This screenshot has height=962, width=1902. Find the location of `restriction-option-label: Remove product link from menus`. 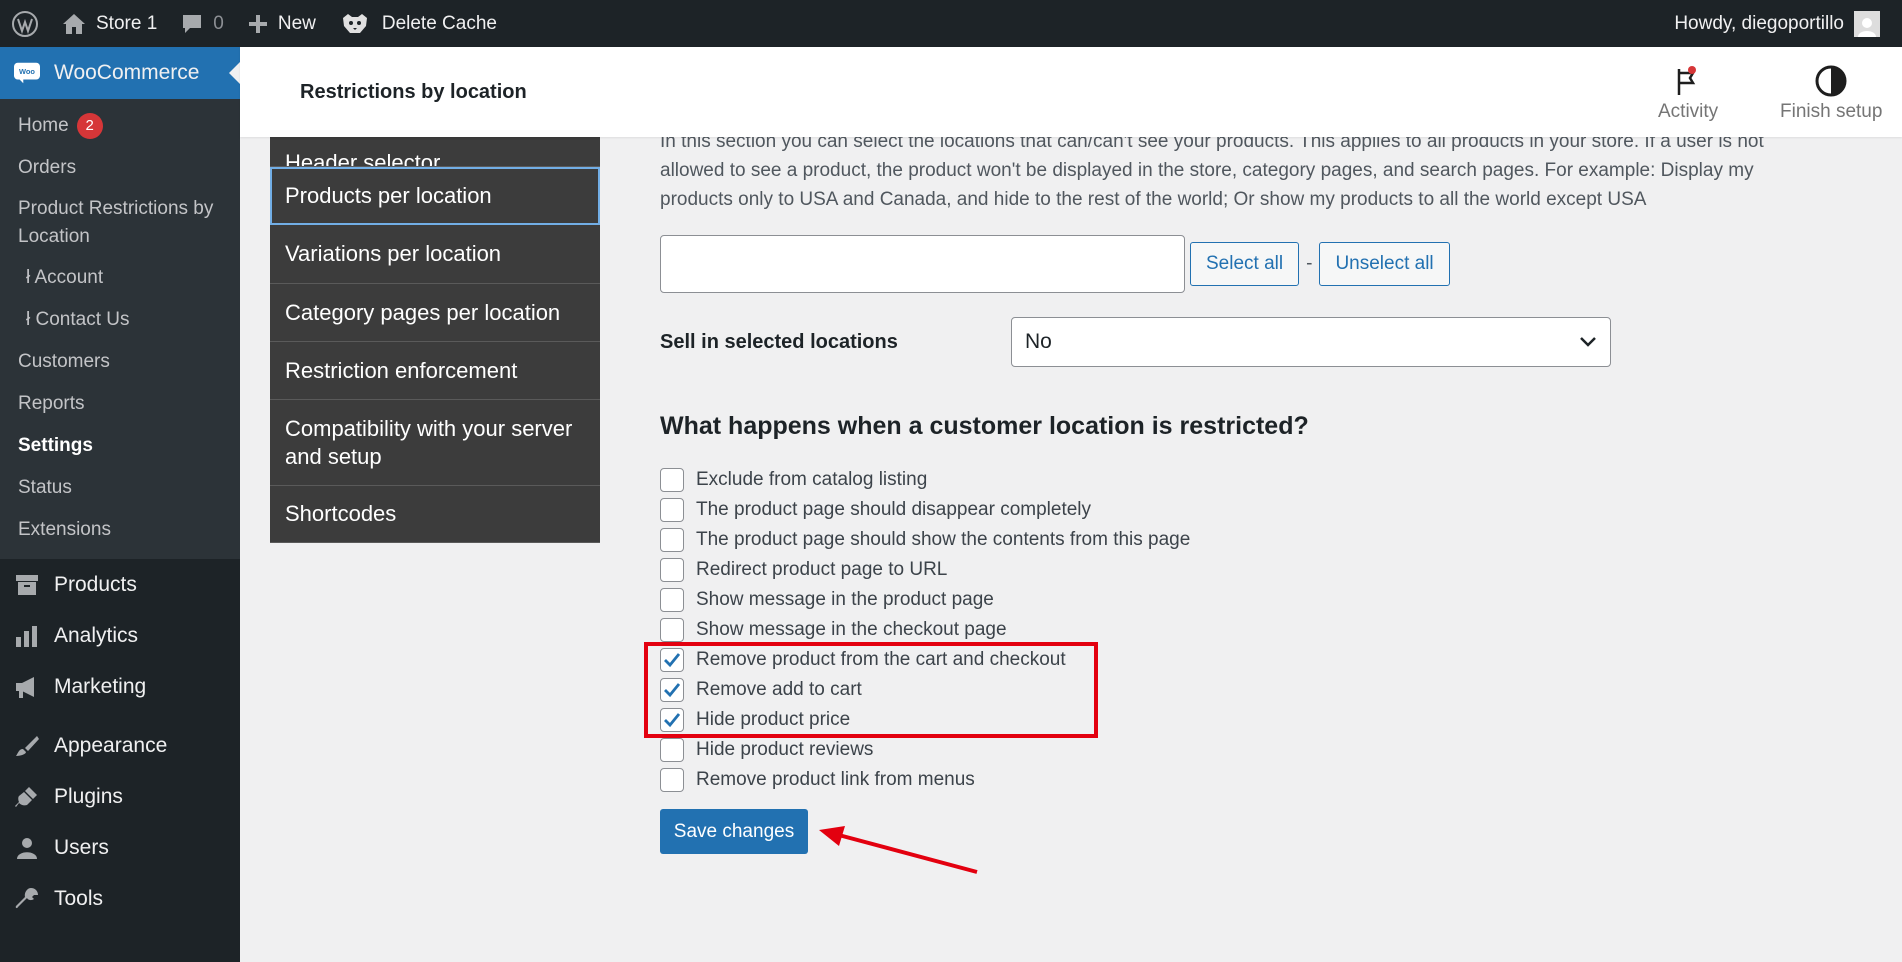

restriction-option-label: Remove product link from menus is located at coordinates (835, 779).